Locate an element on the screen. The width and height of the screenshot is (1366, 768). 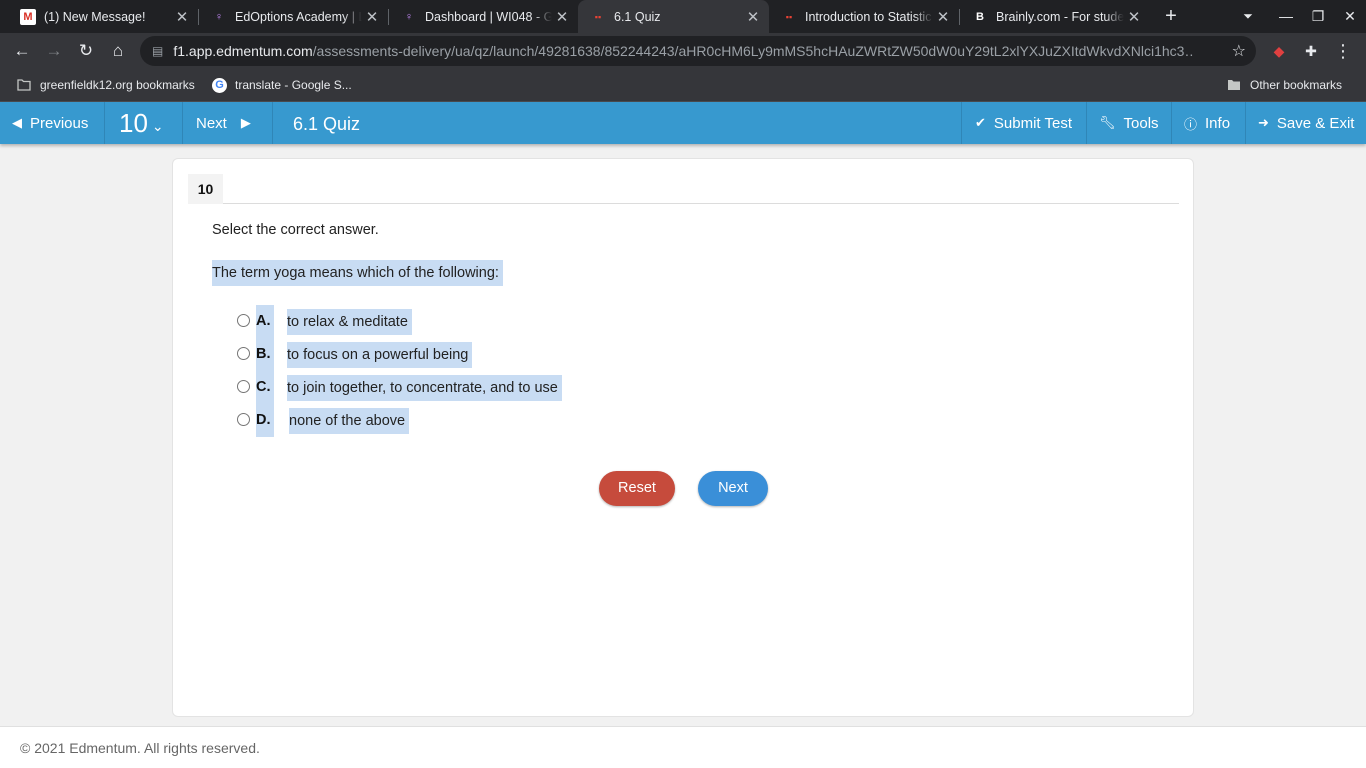
choice-letter: A. is located at coordinates (265, 321).